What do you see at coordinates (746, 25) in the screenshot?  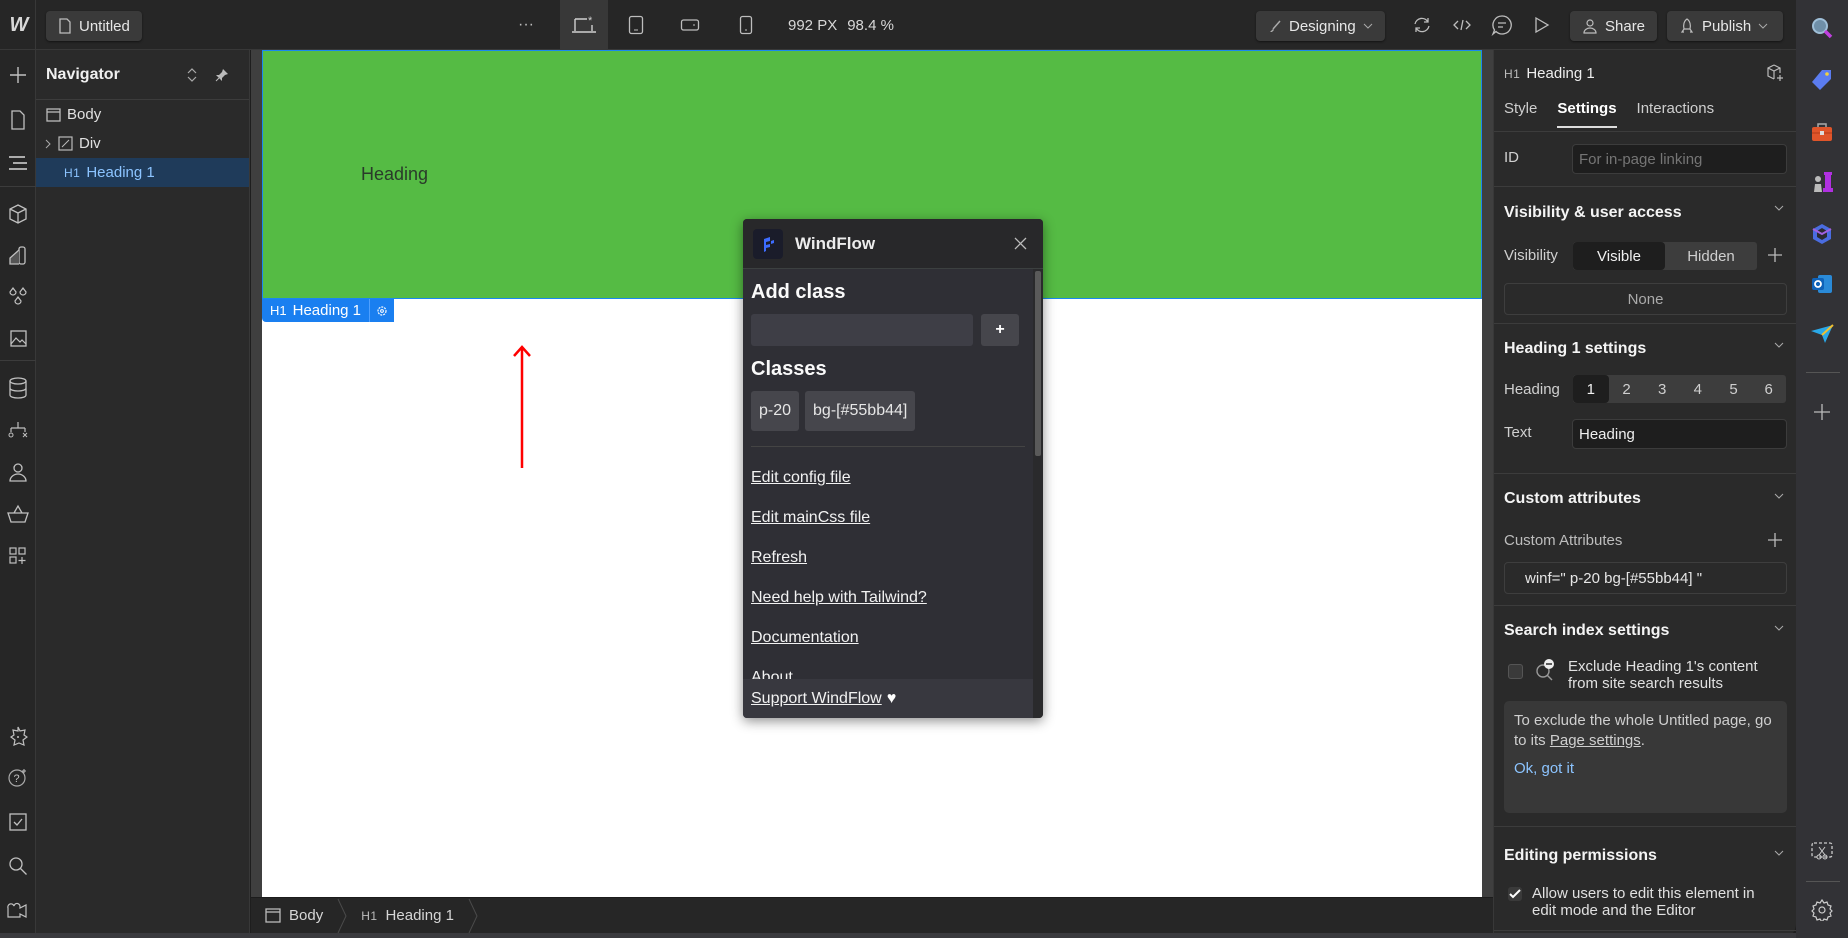 I see `breakpoint-mobile-portrait-button` at bounding box center [746, 25].